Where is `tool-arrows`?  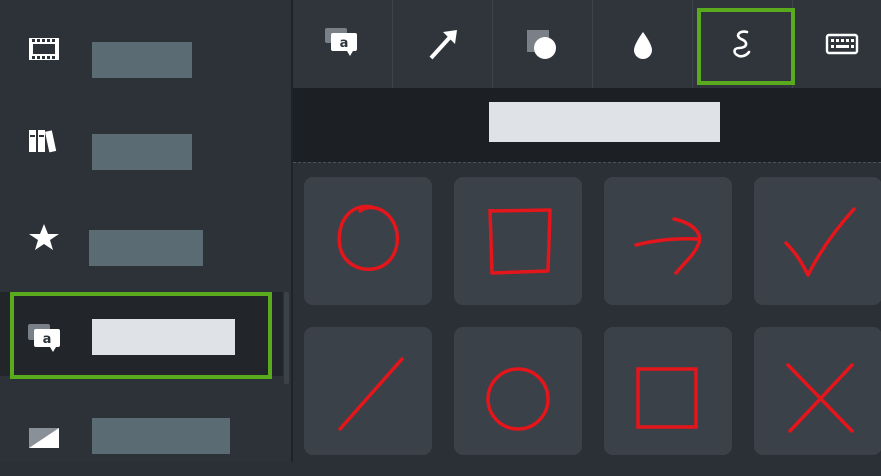
tool-arrows is located at coordinates (443, 44).